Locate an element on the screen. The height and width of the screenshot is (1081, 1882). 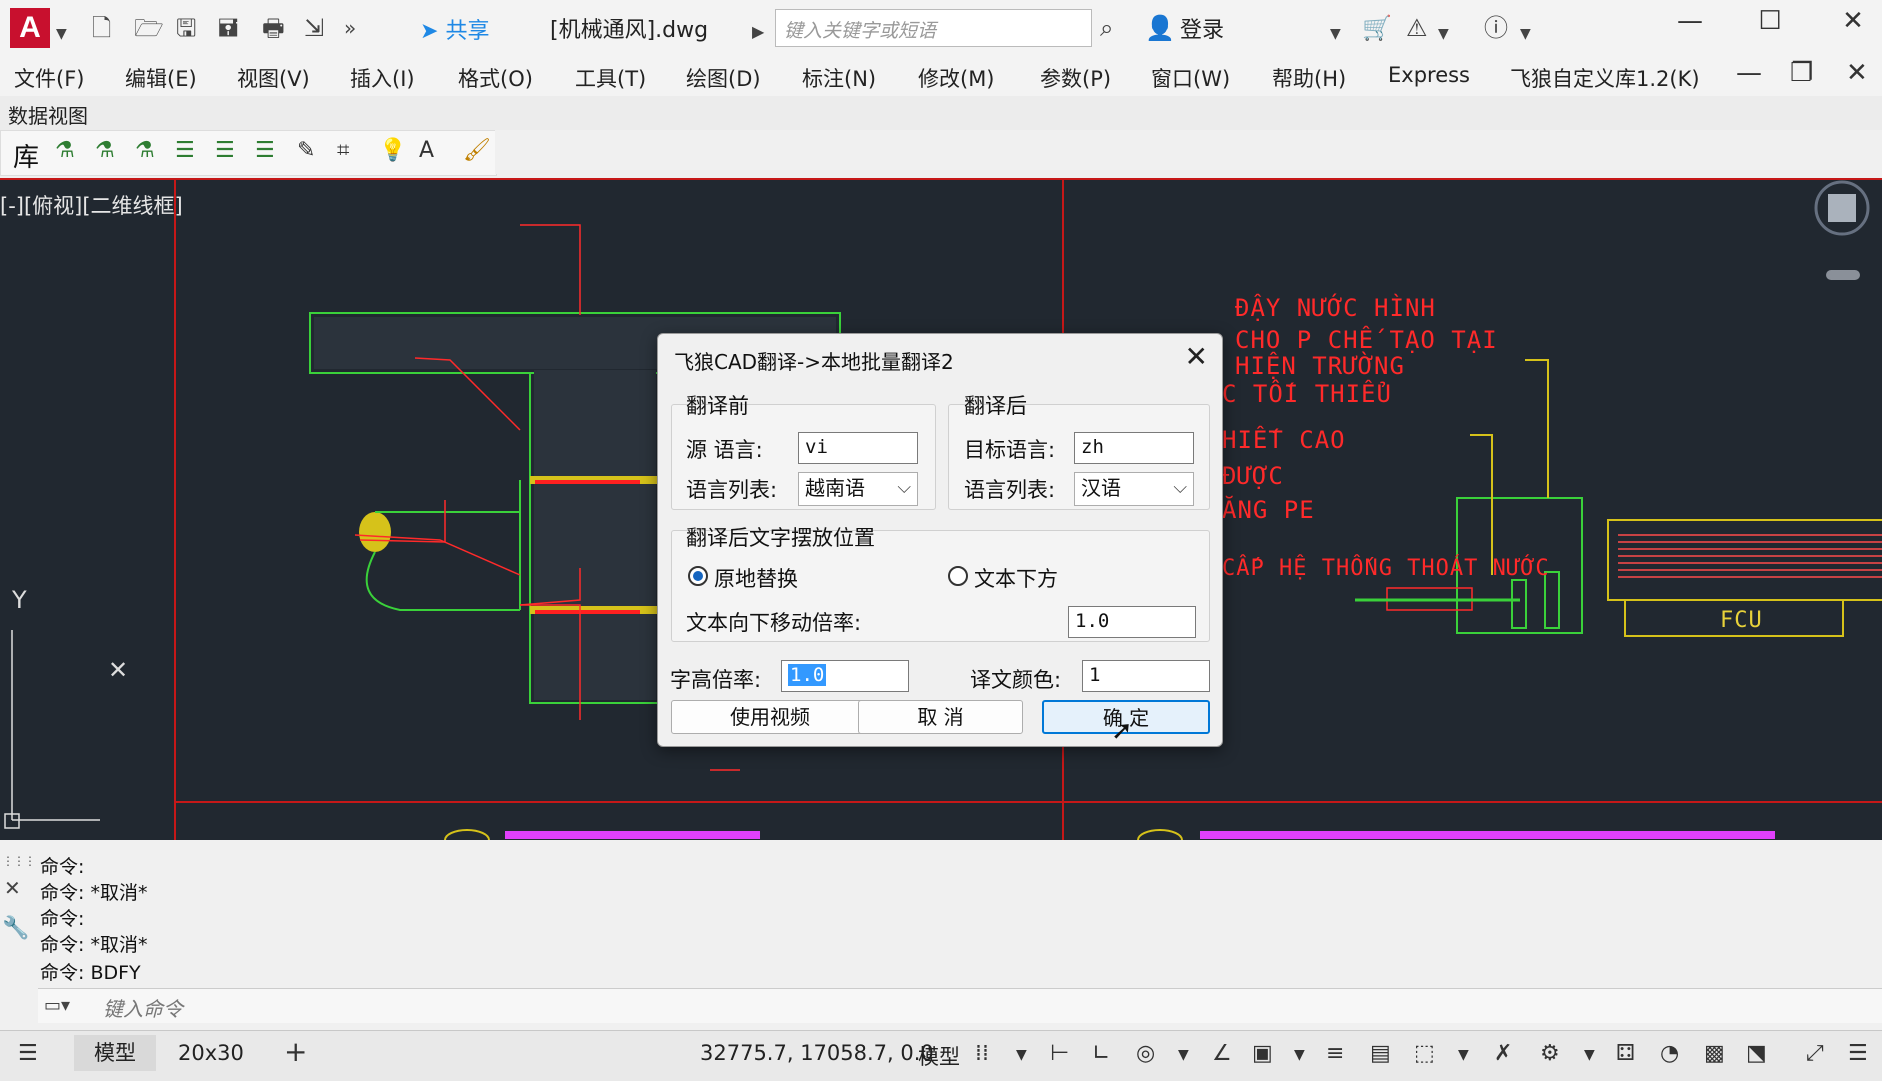
help-icon: ⓘ is located at coordinates (1496, 28).